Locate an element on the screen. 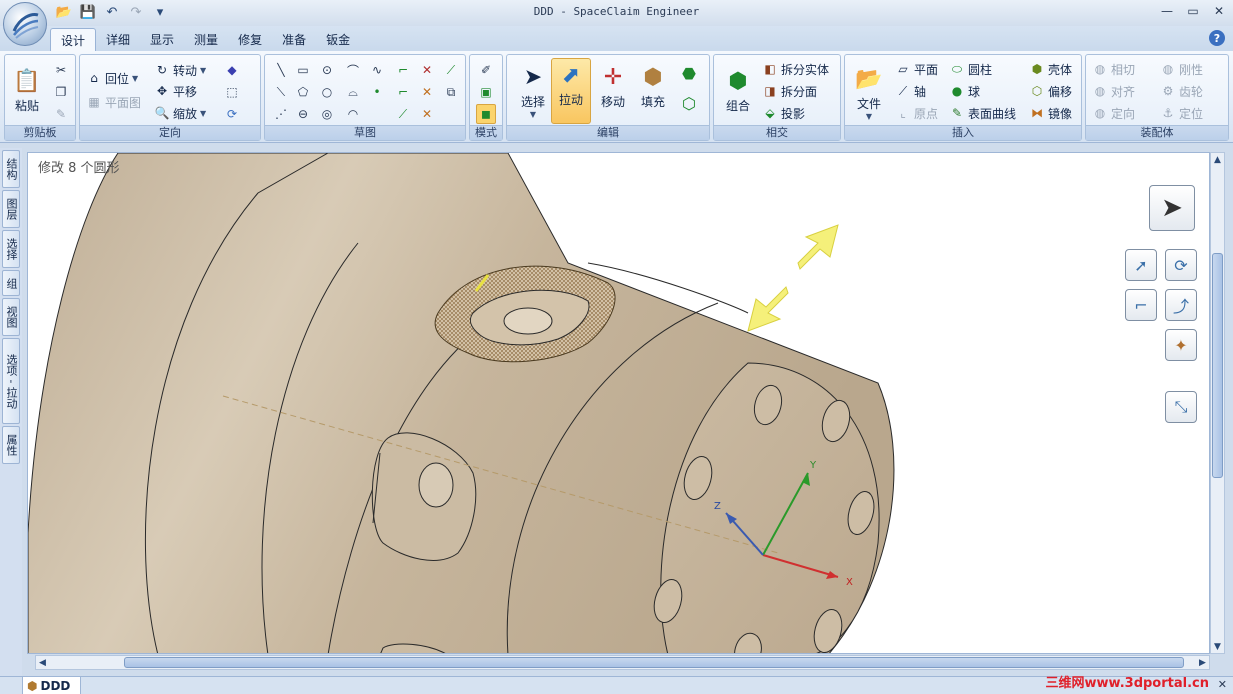 Image resolution: width=1233 pixels, height=694 pixels. ellipse-icon: ◎ is located at coordinates (327, 114).